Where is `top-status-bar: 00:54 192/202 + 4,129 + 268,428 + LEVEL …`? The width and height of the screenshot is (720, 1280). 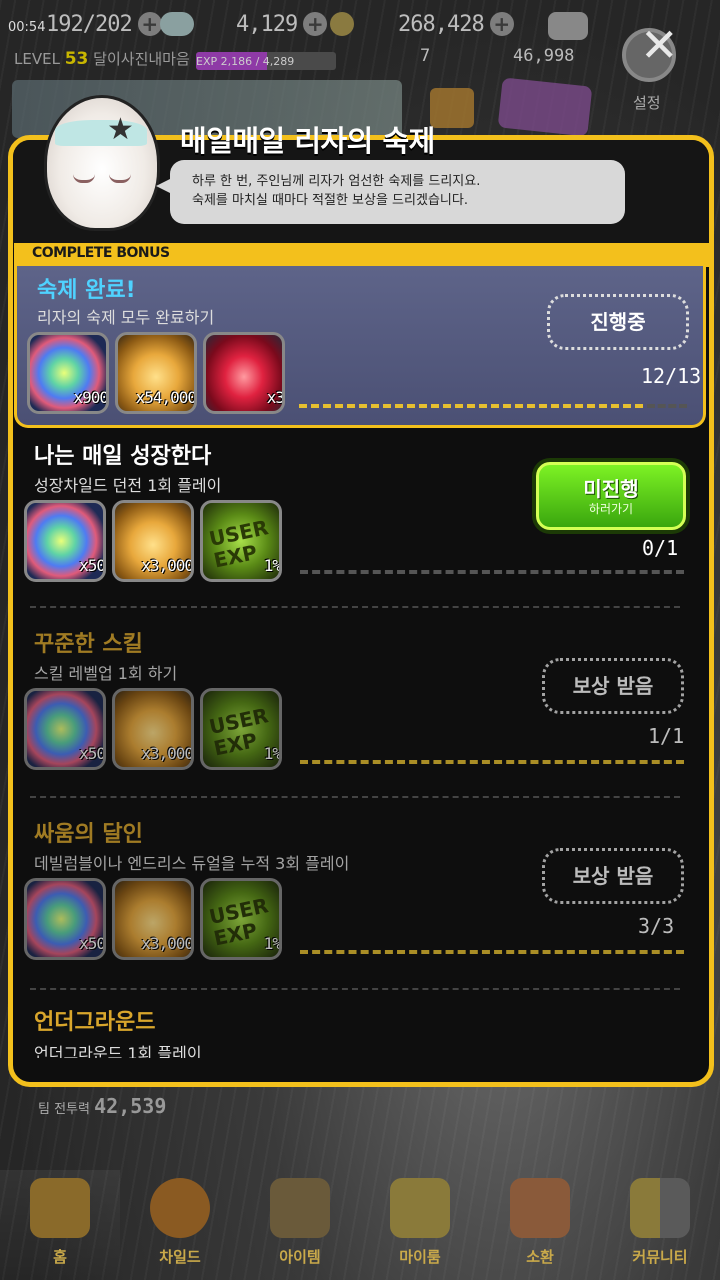
top-status-bar: 00:54 192/202 + 4,129 + 268,428 + LEVEL … is located at coordinates (360, 56).